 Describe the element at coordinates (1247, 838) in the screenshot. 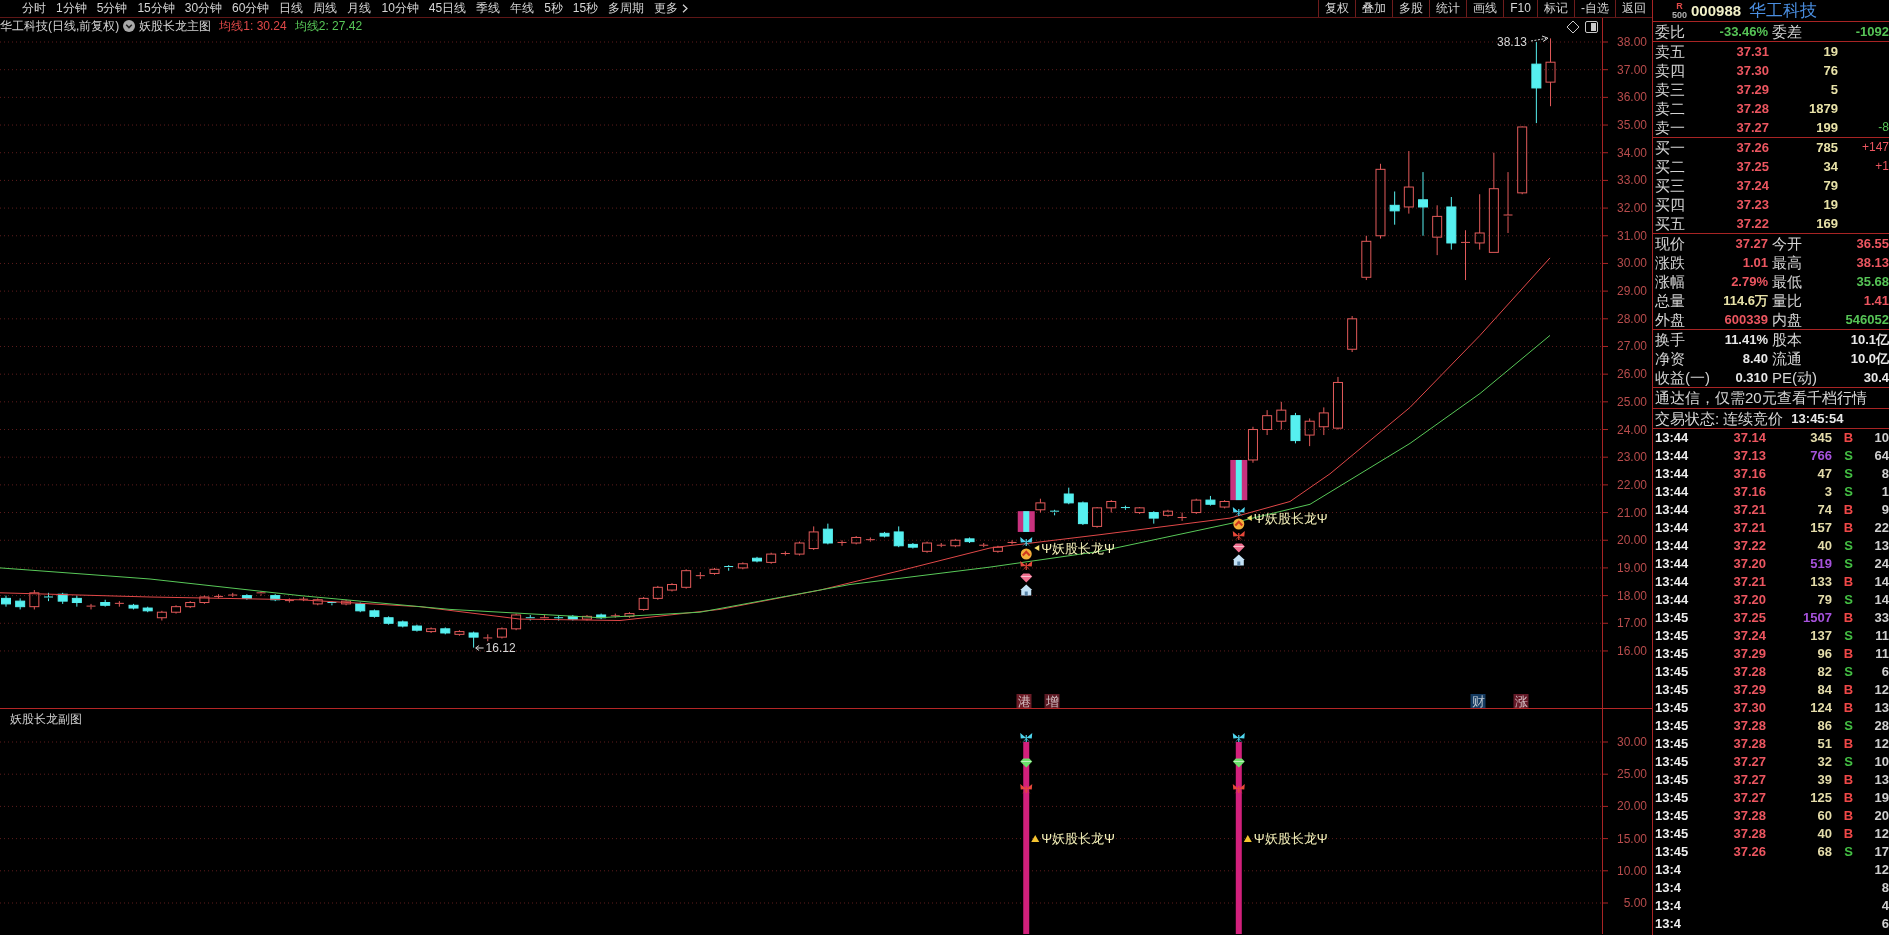

I see `triangle-icon` at that location.